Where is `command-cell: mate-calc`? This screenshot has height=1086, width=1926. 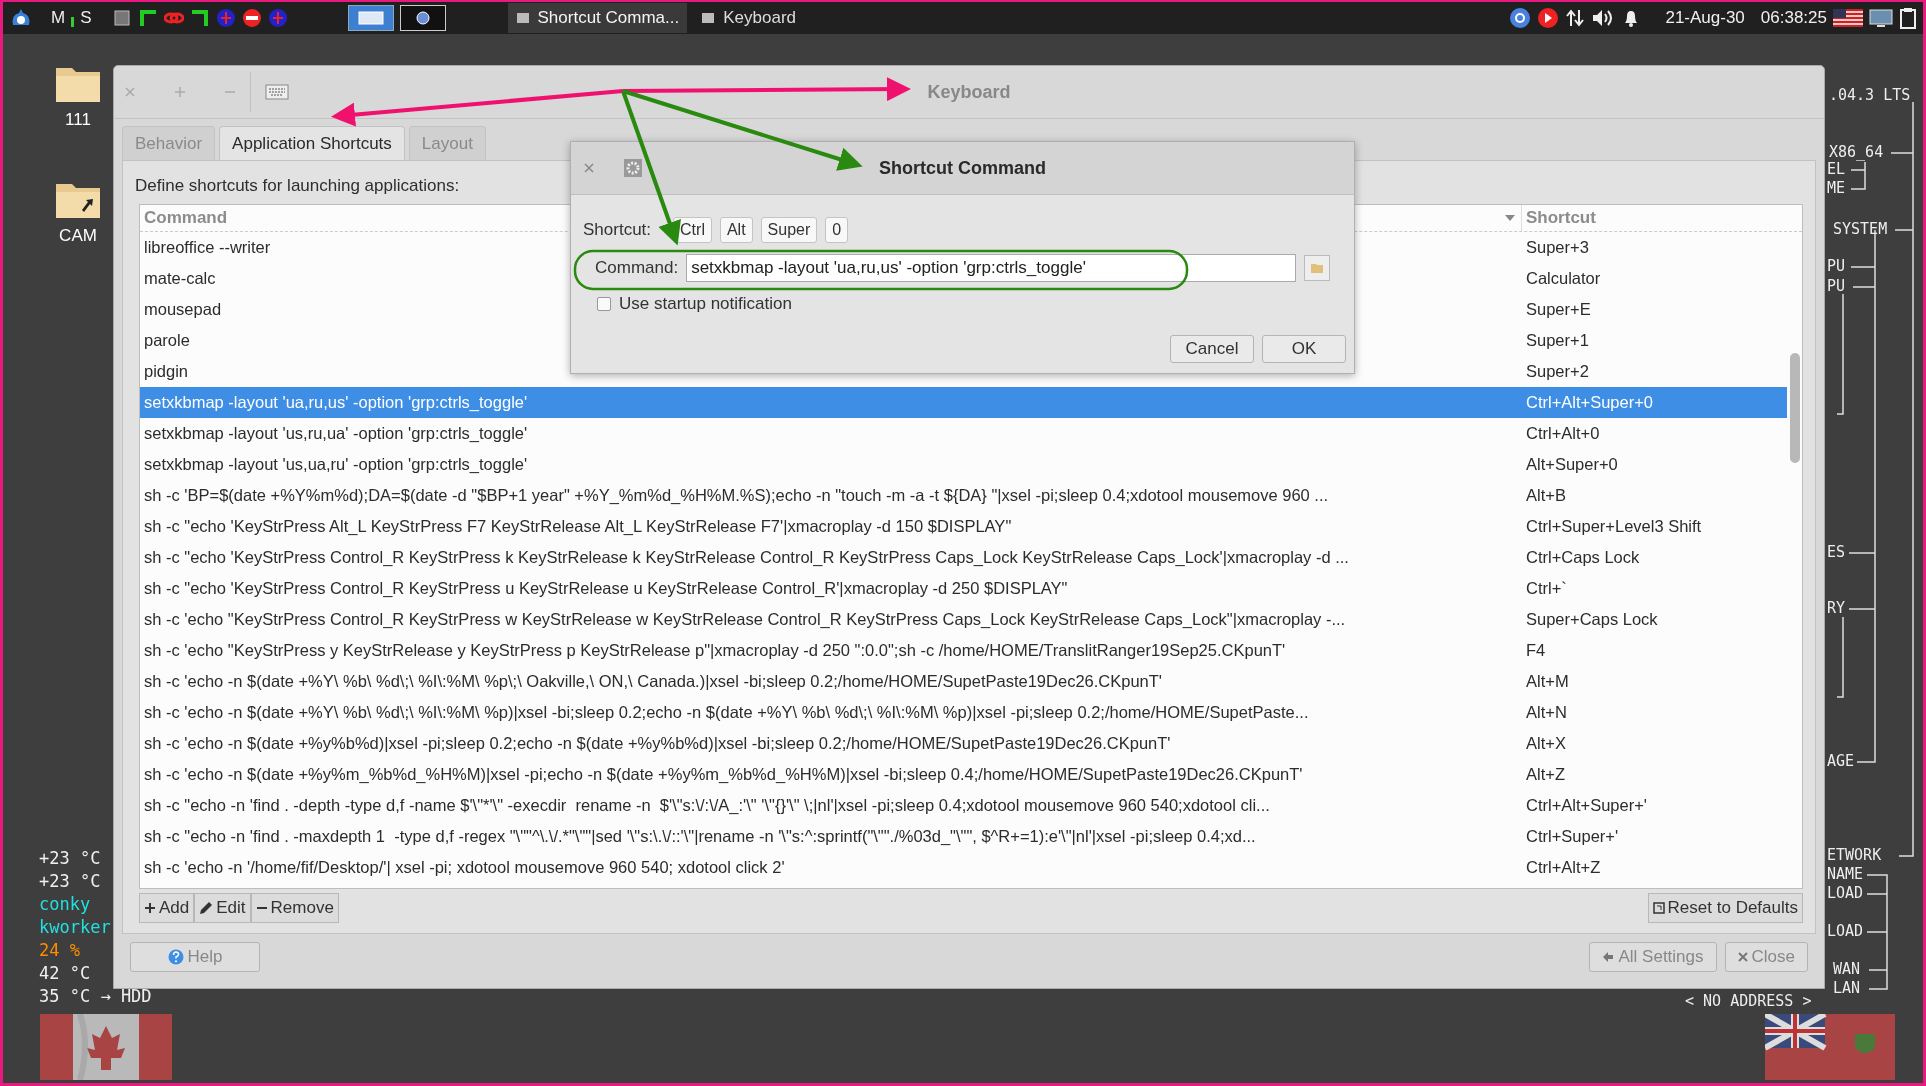
command-cell: mate-calc is located at coordinates (180, 278).